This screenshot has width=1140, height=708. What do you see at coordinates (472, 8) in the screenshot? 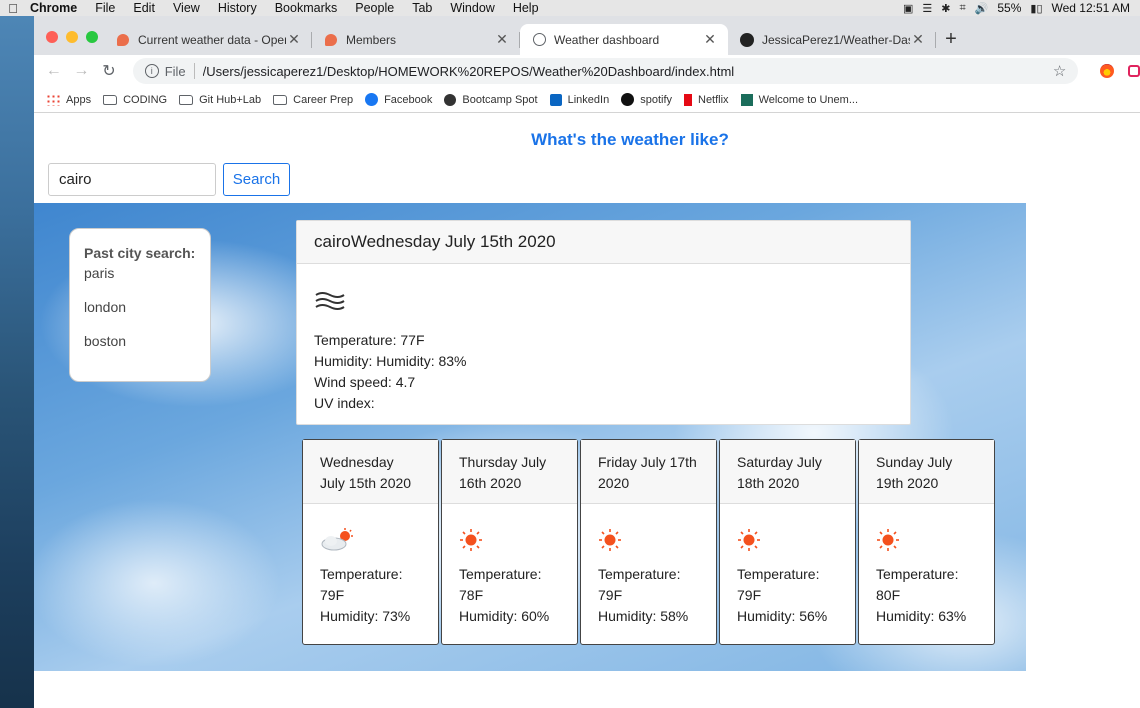
I see `menu-window: Window` at bounding box center [472, 8].